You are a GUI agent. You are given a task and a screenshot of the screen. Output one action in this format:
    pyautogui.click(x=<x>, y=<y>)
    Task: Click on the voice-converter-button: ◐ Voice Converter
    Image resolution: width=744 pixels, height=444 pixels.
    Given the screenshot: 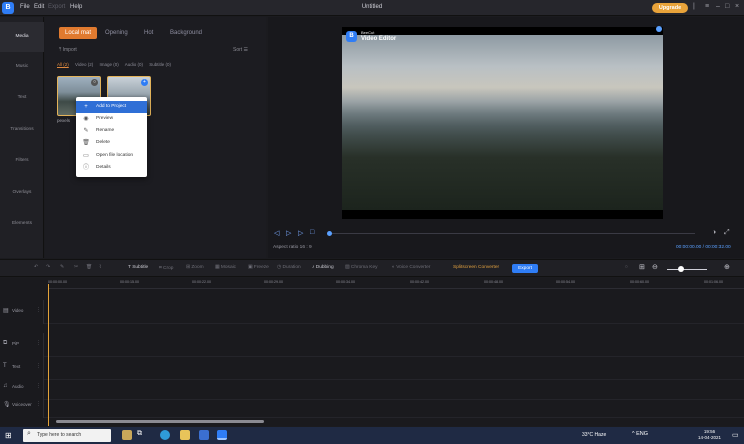 What is the action you would take?
    pyautogui.click(x=411, y=267)
    